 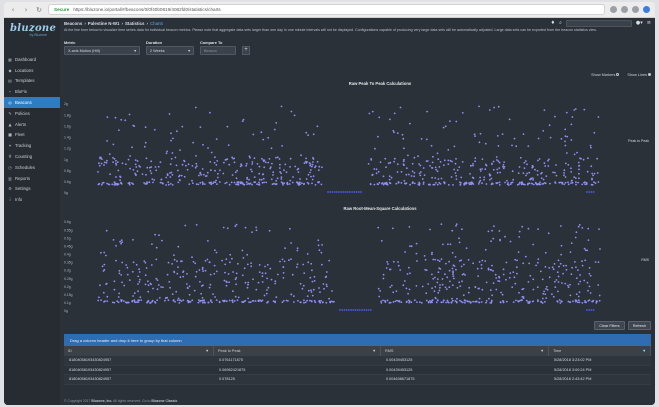 What do you see at coordinates (104, 23) in the screenshot?
I see `breadcrumb-beacon: Palestine N-W1` at bounding box center [104, 23].